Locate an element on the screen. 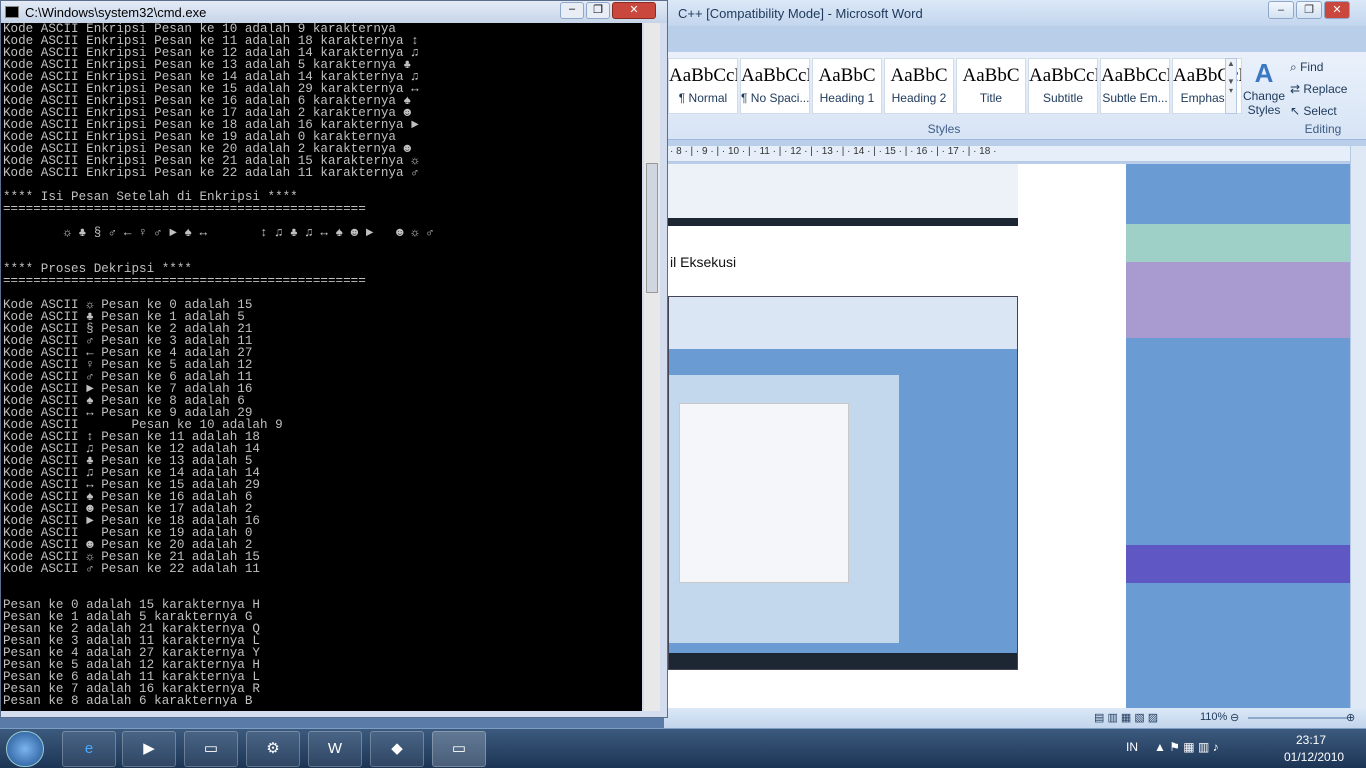 The image size is (1366, 768). minimize-button: ‒ is located at coordinates (1281, 10).